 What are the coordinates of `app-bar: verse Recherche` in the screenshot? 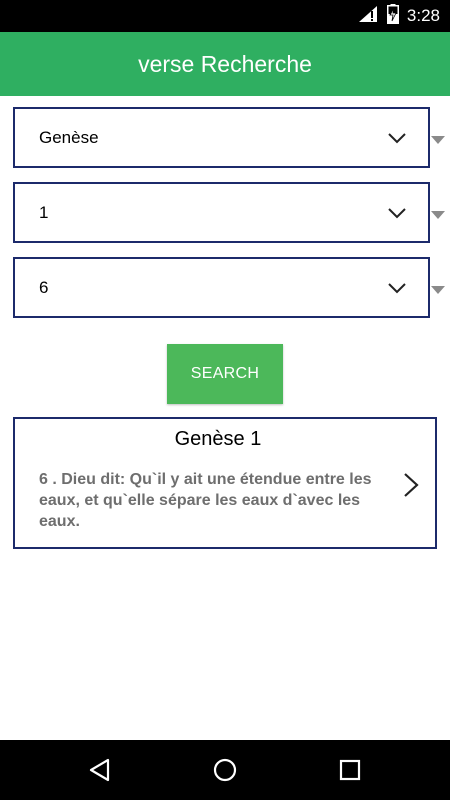 It's located at (225, 64).